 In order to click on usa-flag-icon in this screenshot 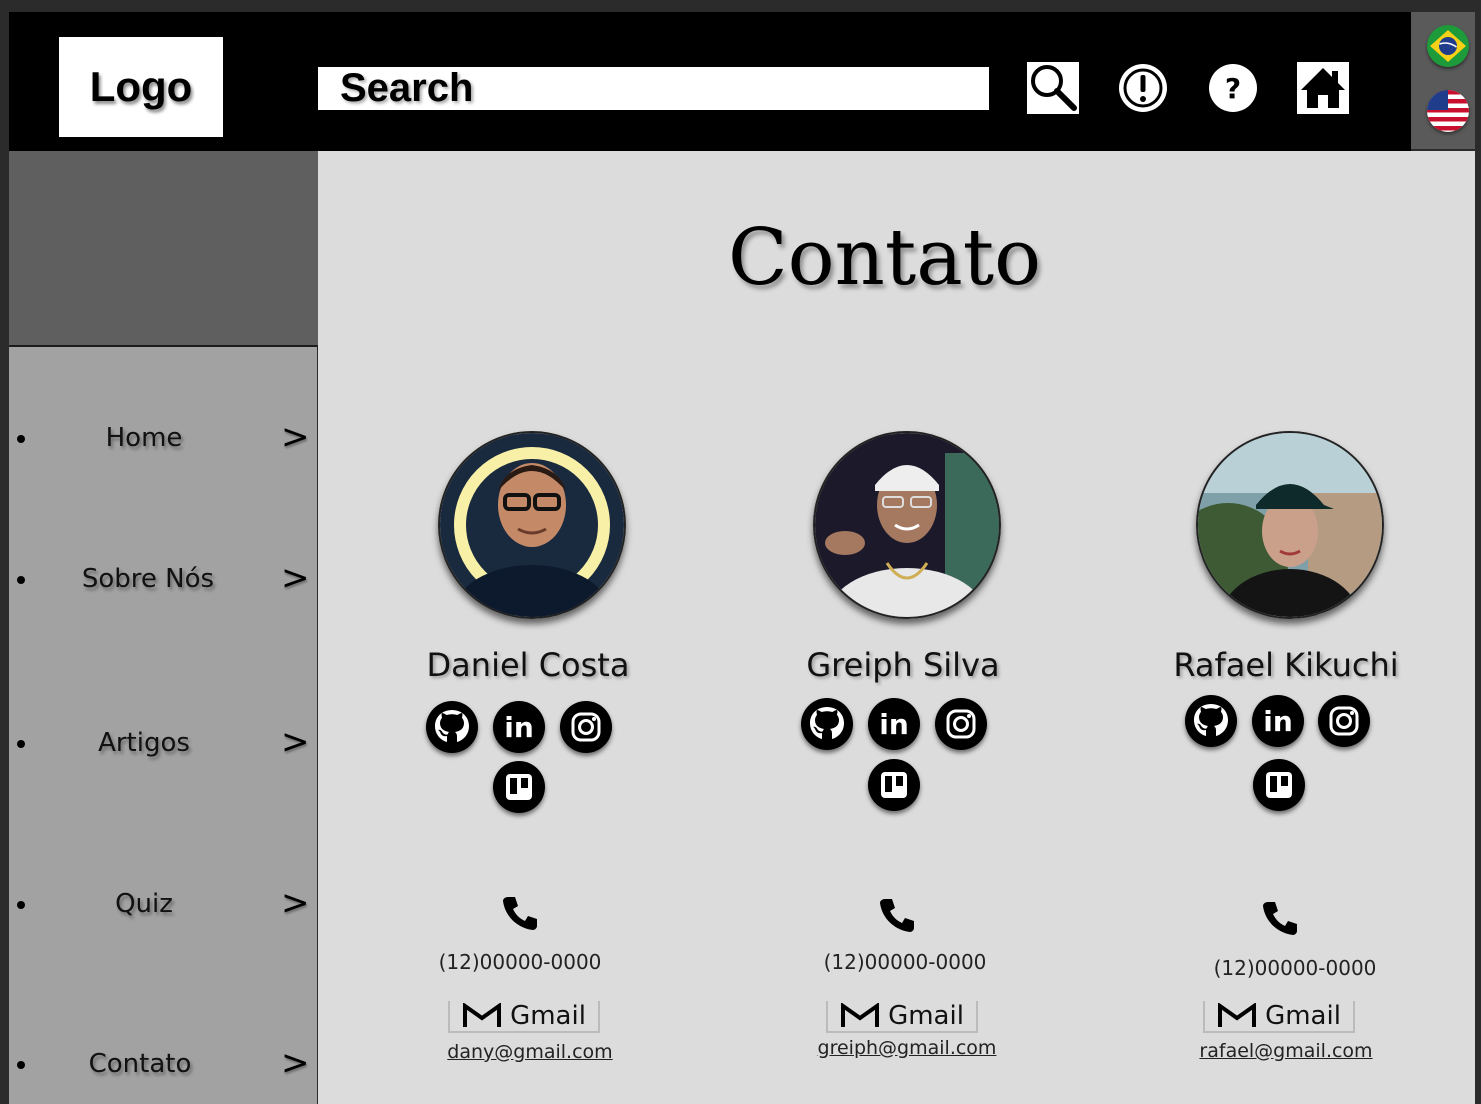, I will do `click(1448, 111)`.